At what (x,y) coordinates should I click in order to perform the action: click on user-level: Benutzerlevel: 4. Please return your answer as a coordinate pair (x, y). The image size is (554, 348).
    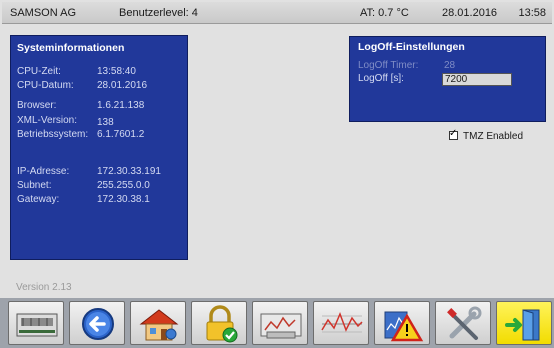
    Looking at the image, I should click on (158, 13).